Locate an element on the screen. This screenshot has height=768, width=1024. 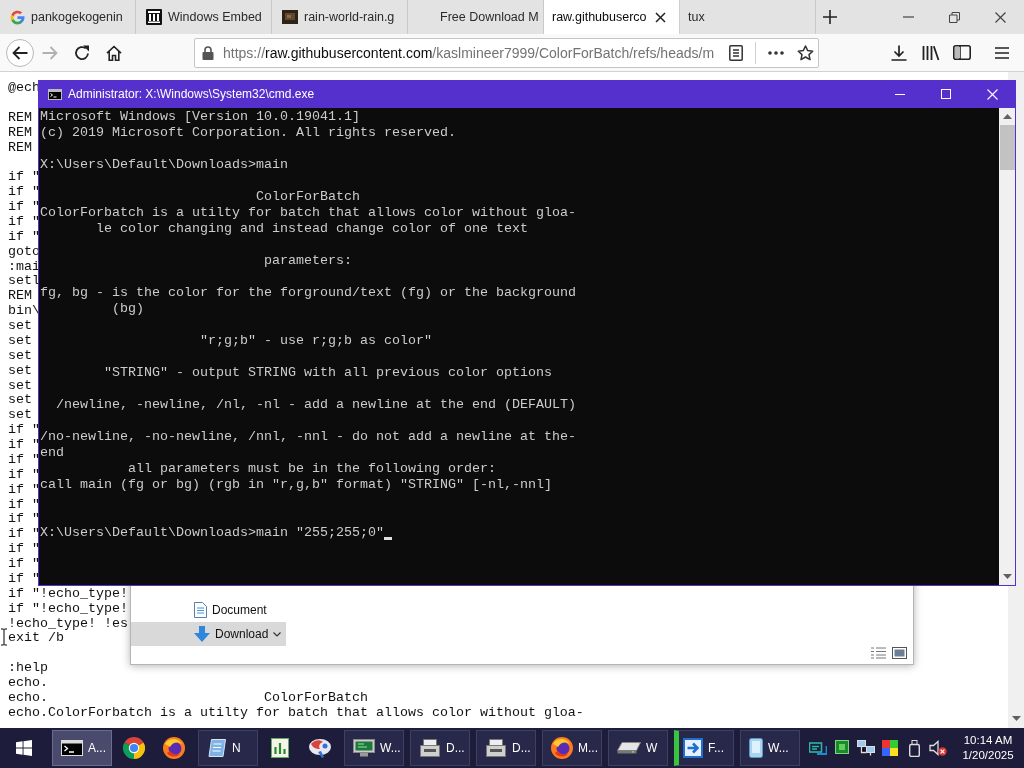
console-line: ColorForbatch is a utilty for batch that allows color without gloa- is located at coordinates (308, 213).